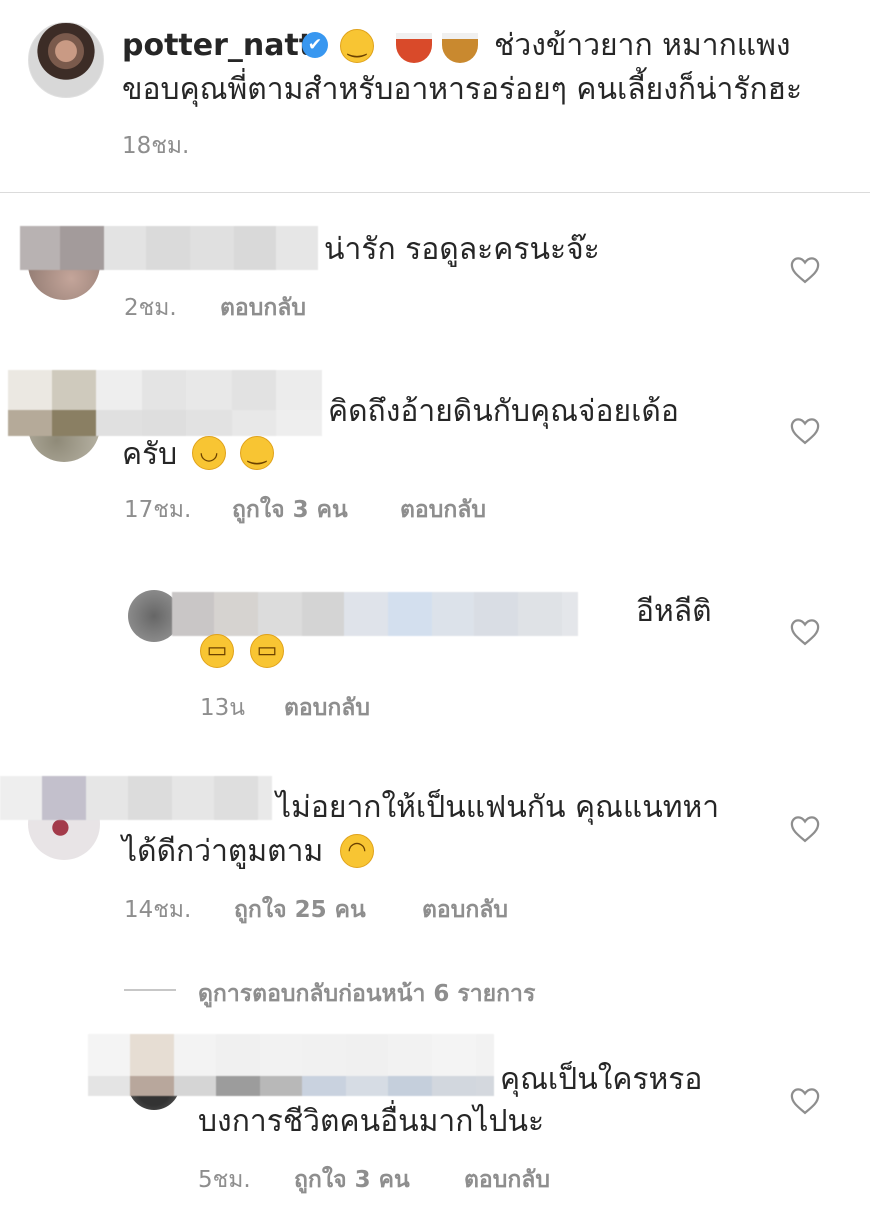 The image size is (870, 1228). Describe the element at coordinates (357, 46) in the screenshot. I see `yum-face-emoji: ‿` at that location.